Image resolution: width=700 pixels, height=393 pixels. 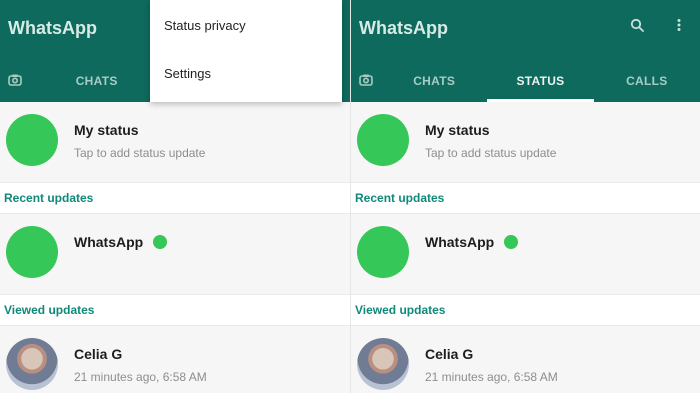 What do you see at coordinates (205, 25) in the screenshot?
I see `menu-item-status-privacy: Status privacy` at bounding box center [205, 25].